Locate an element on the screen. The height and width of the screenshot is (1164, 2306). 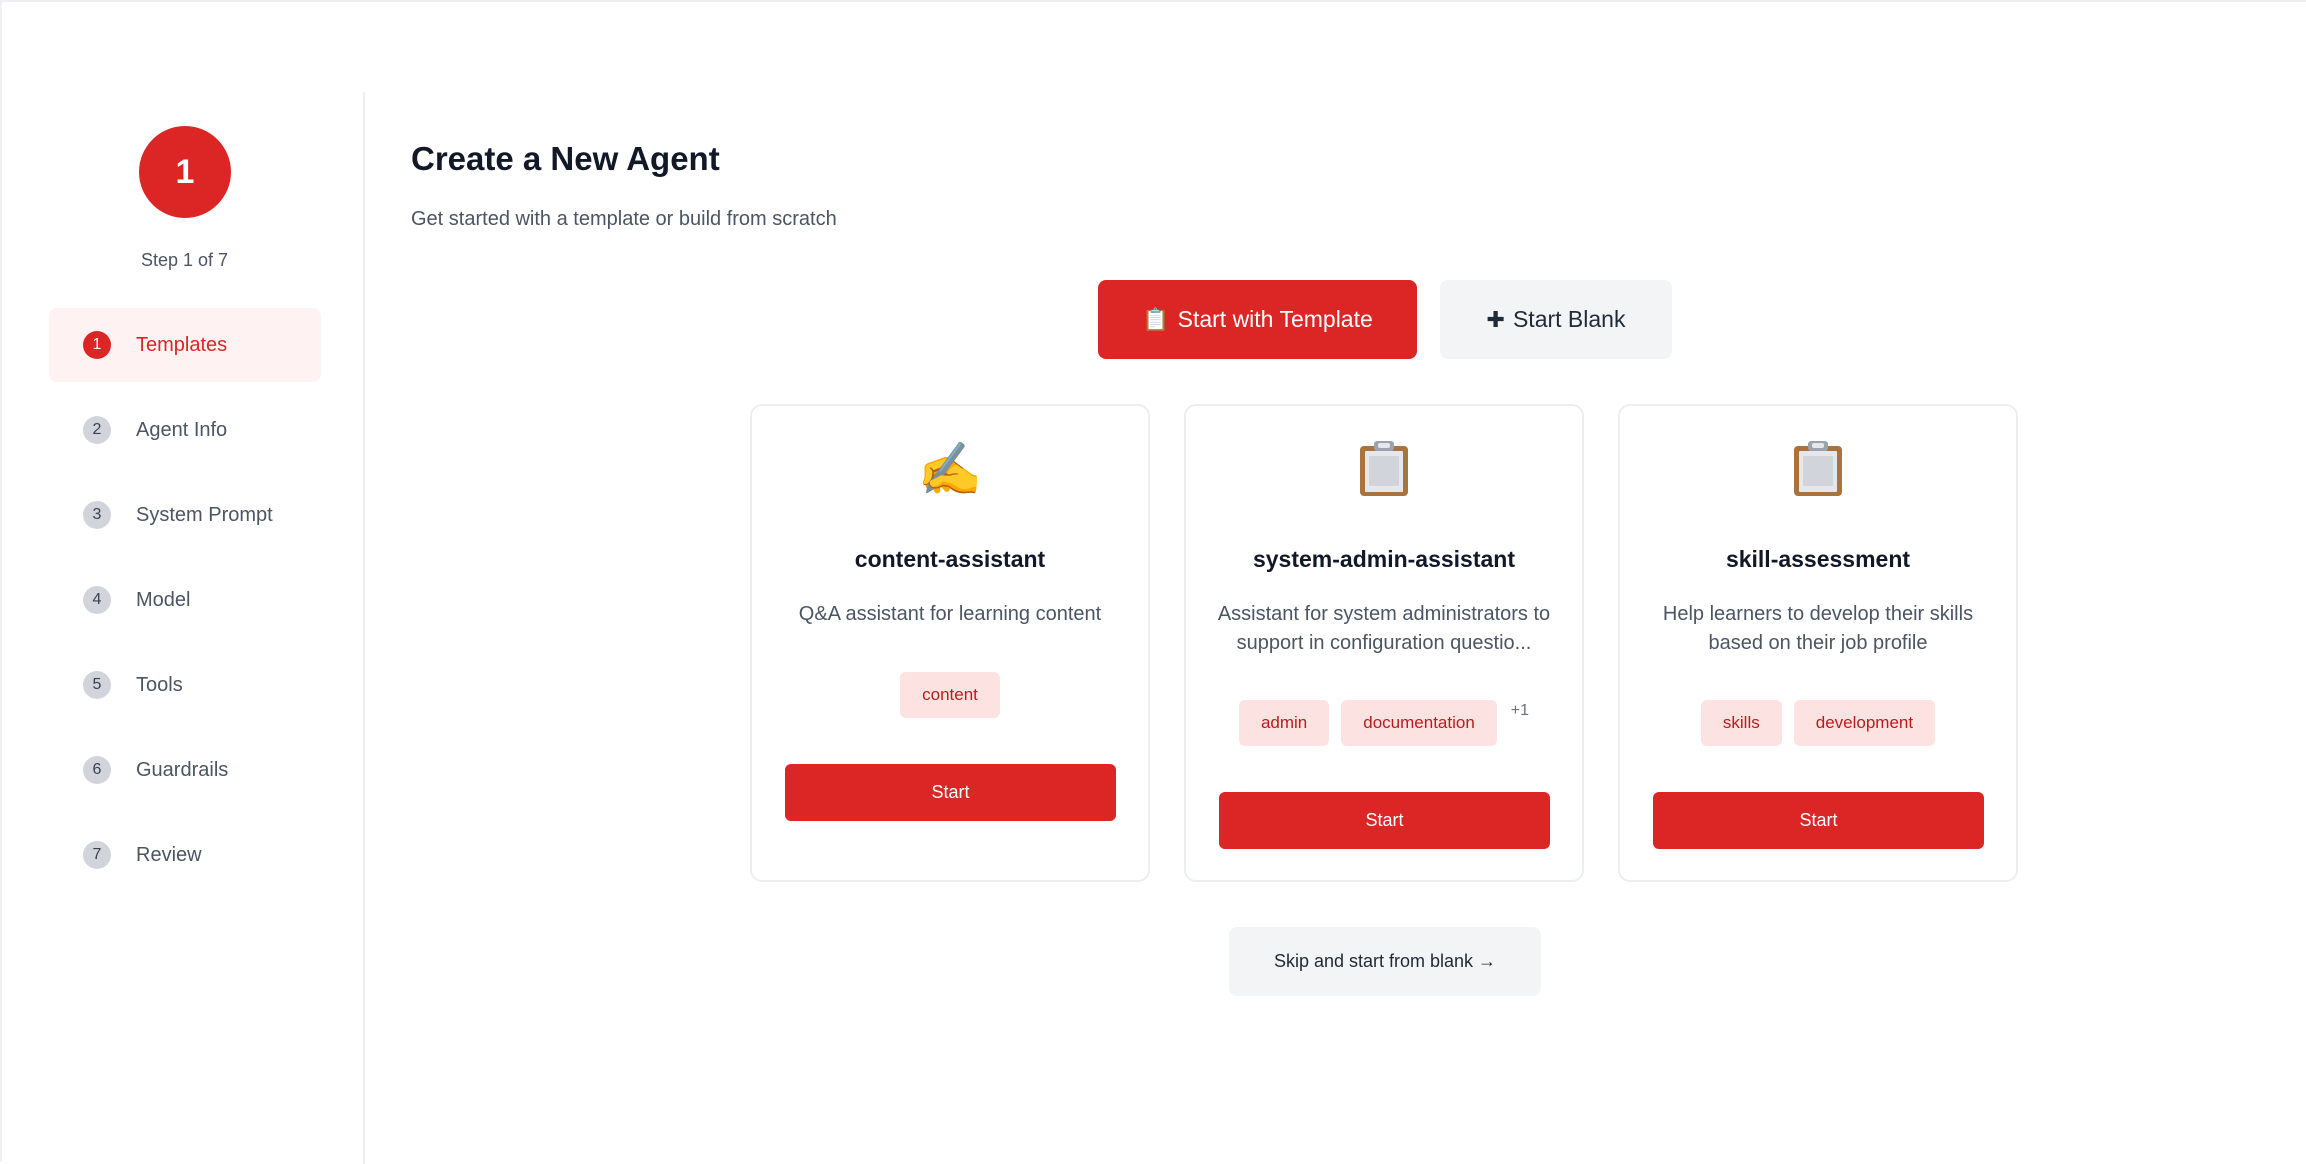
sidebar-item-model: 4 Model is located at coordinates (185, 600).